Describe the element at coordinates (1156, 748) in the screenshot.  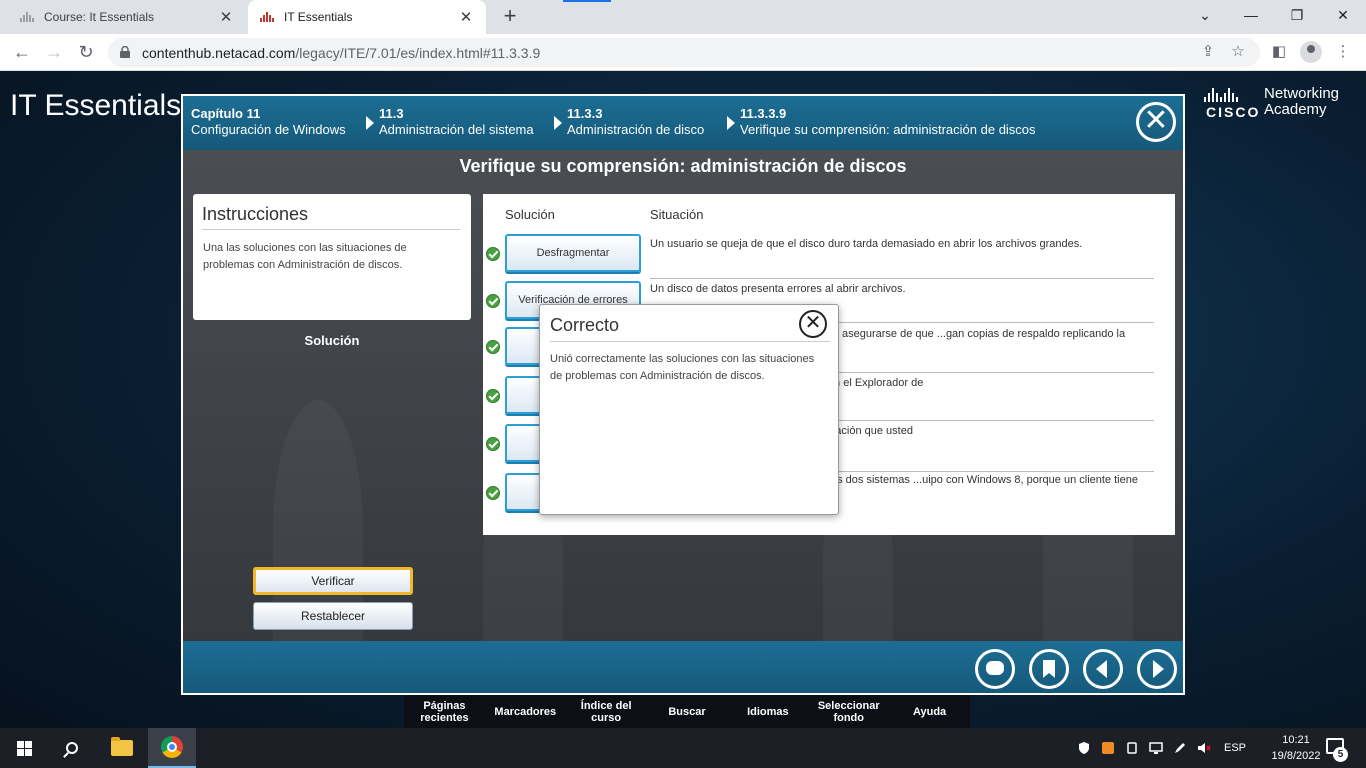
I see `network-icon` at that location.